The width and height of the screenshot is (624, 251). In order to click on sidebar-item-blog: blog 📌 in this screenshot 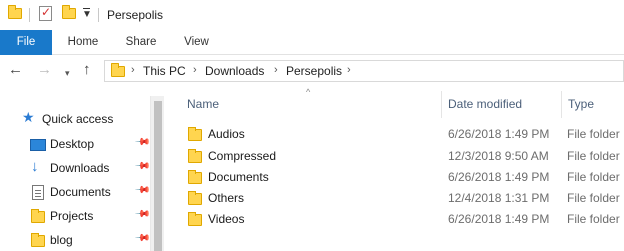, I will do `click(75, 240)`.